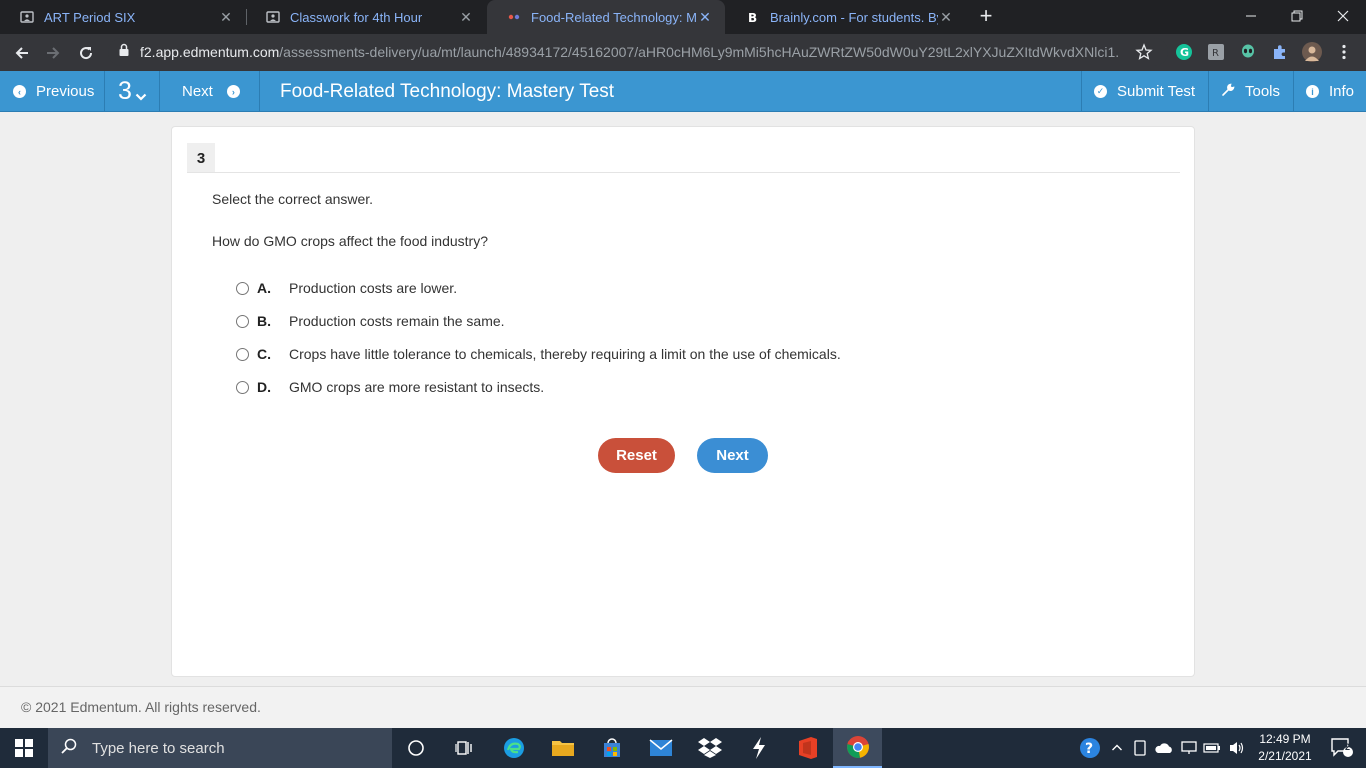  Describe the element at coordinates (264, 321) in the screenshot. I see `option-letter: B.` at that location.